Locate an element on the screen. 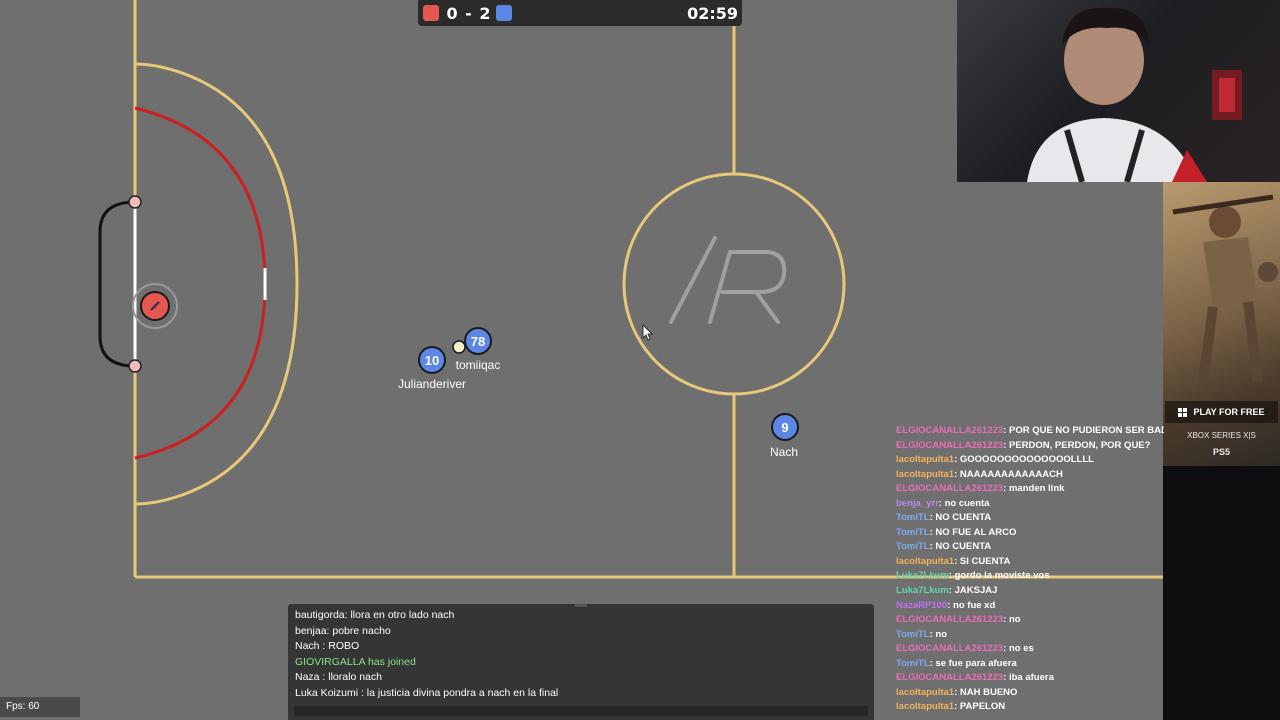  goal-post-top is located at coordinates (135, 202).